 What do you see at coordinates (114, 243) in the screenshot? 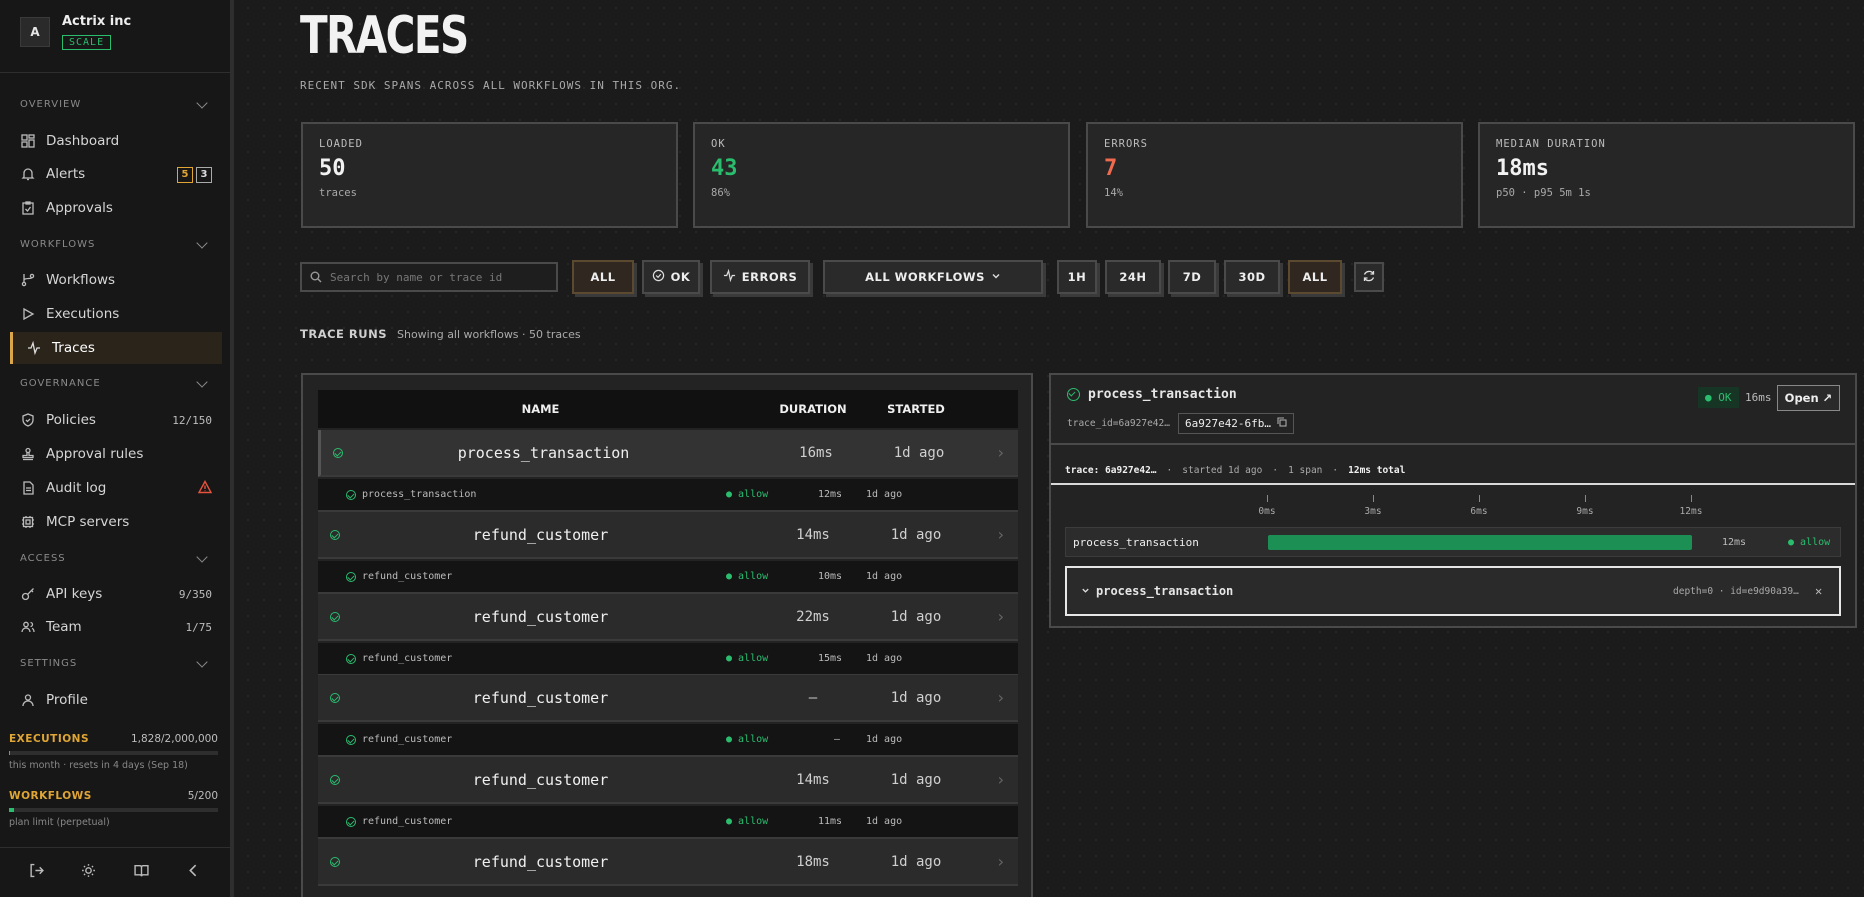
I see `section-workflows: WORKFLOWS` at bounding box center [114, 243].